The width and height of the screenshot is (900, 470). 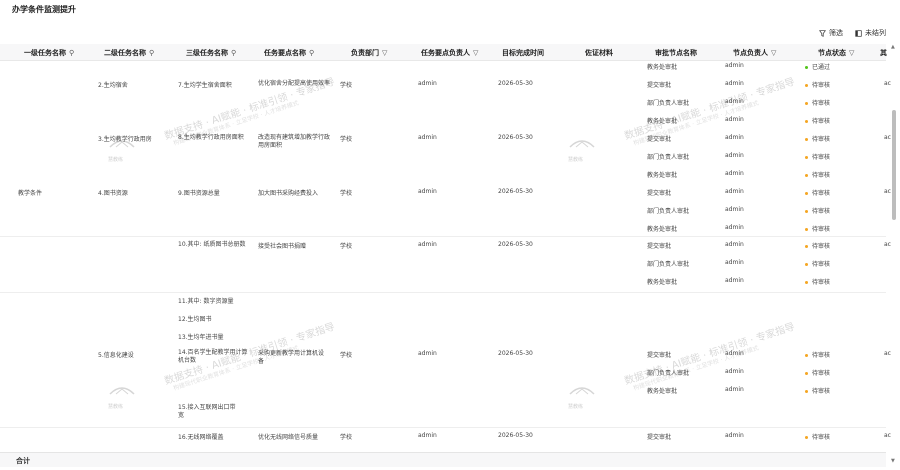 What do you see at coordinates (875, 33) in the screenshot?
I see `columns-label: 未结列` at bounding box center [875, 33].